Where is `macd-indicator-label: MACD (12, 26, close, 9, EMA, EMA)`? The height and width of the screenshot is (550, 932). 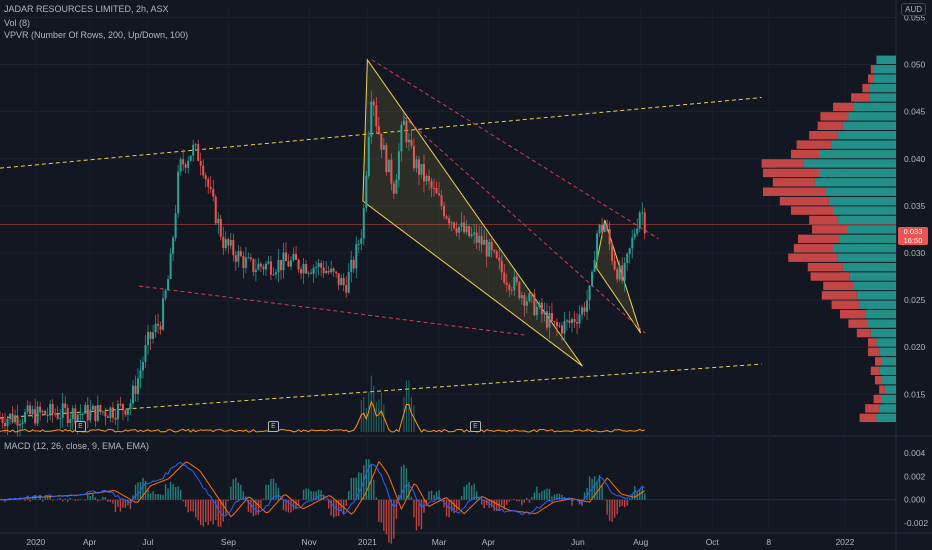
macd-indicator-label: MACD (12, 26, close, 9, EMA, EMA) is located at coordinates (76, 446).